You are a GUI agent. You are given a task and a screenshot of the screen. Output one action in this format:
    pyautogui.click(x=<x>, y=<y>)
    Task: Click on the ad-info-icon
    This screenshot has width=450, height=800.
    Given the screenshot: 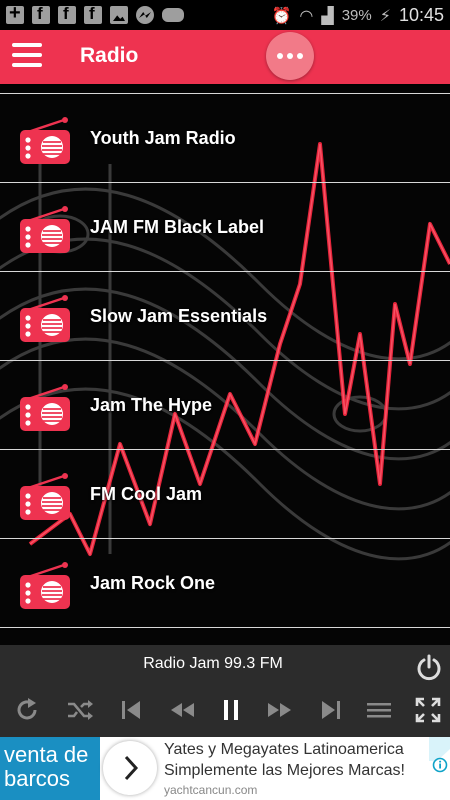 What is the action you would take?
    pyautogui.click(x=439, y=757)
    